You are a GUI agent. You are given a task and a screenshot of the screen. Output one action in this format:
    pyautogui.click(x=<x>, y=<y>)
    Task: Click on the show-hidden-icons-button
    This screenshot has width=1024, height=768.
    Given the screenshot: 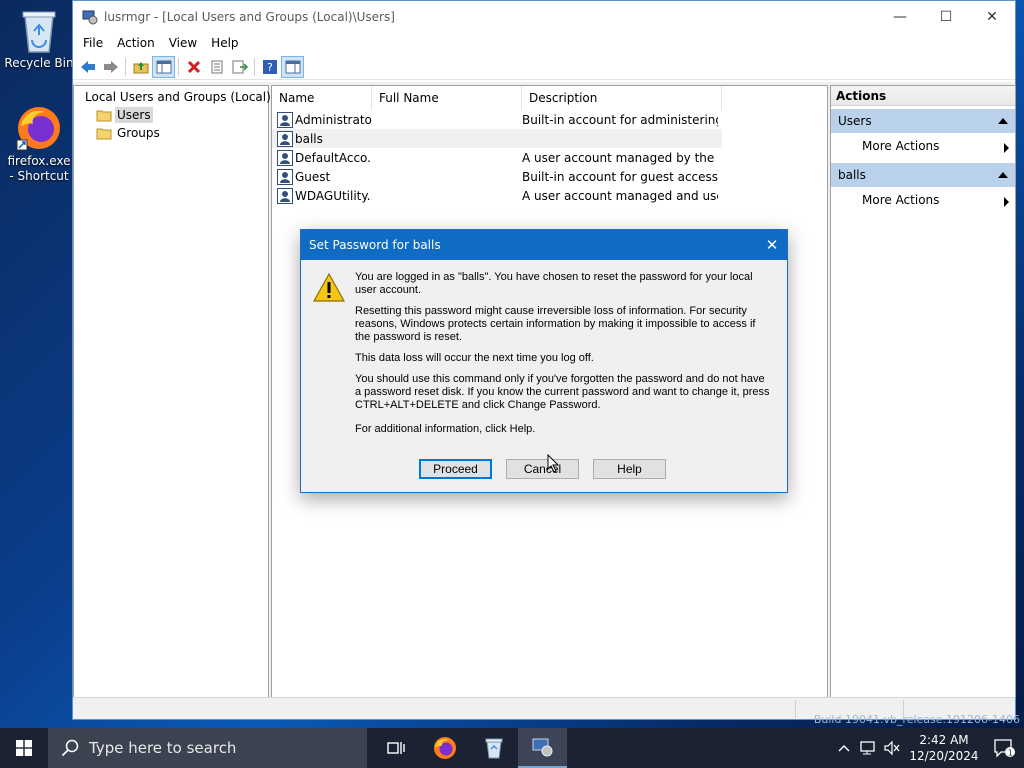 What is the action you would take?
    pyautogui.click(x=844, y=748)
    